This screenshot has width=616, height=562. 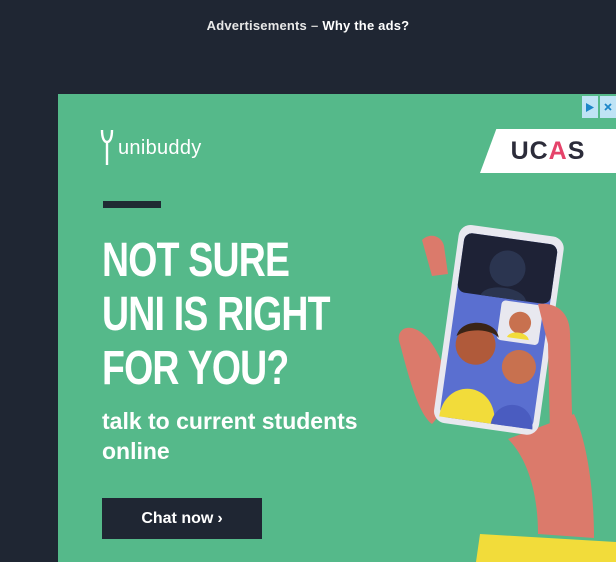 I want to click on ucas-text-start: UC, so click(x=529, y=150).